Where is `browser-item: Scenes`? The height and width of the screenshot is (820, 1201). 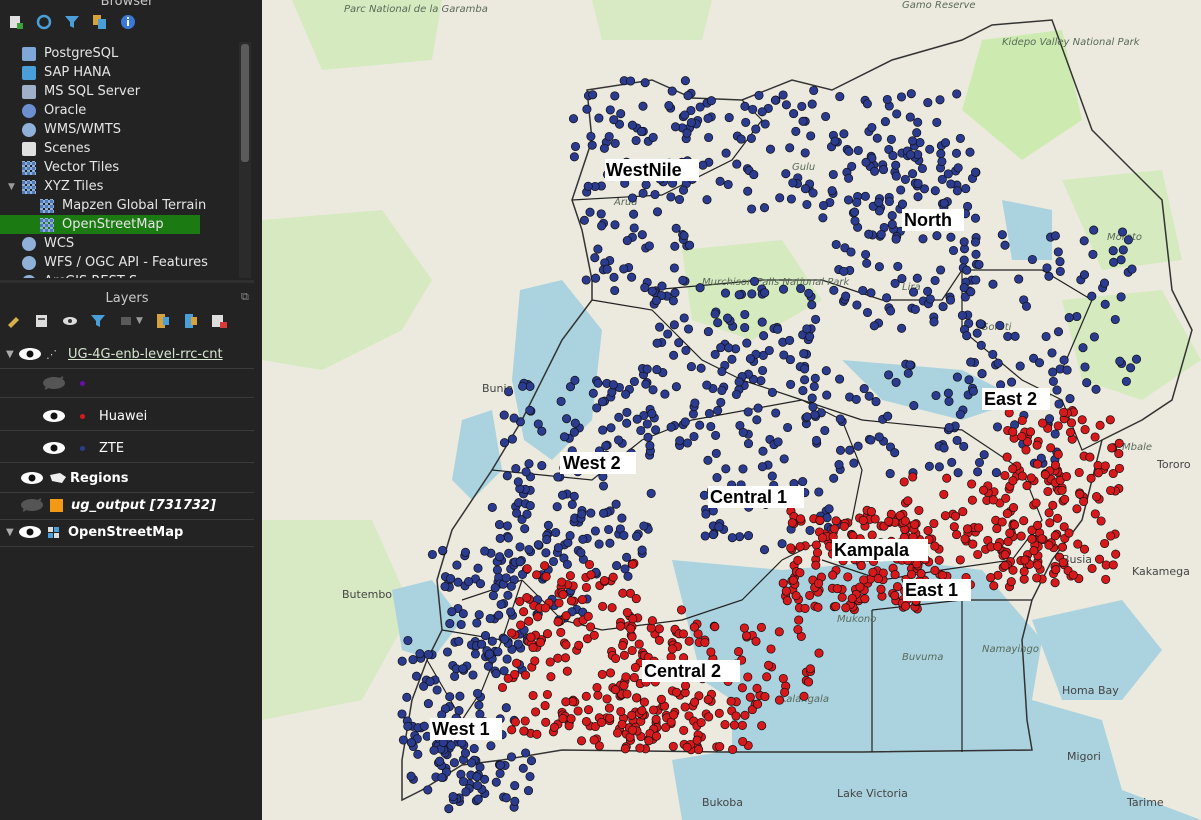 browser-item: Scenes is located at coordinates (56, 148).